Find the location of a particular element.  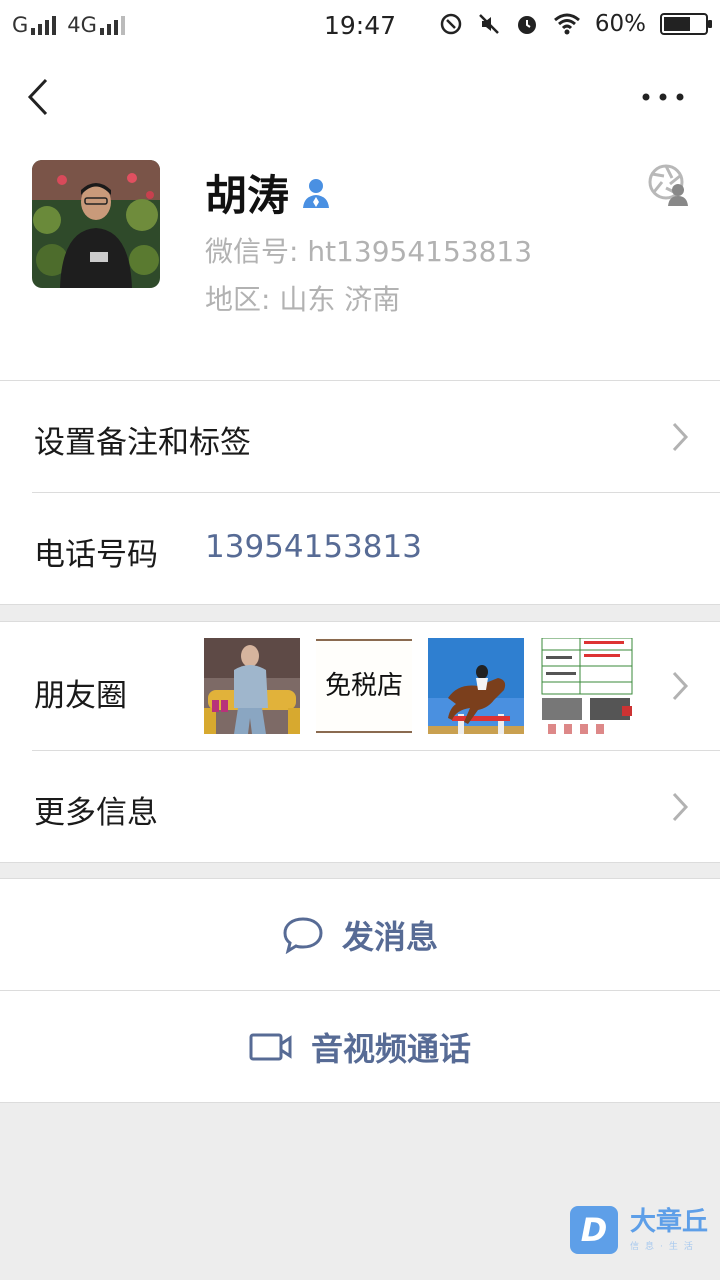

wechat-id: 微信号: ht13954153813 is located at coordinates (369, 251).